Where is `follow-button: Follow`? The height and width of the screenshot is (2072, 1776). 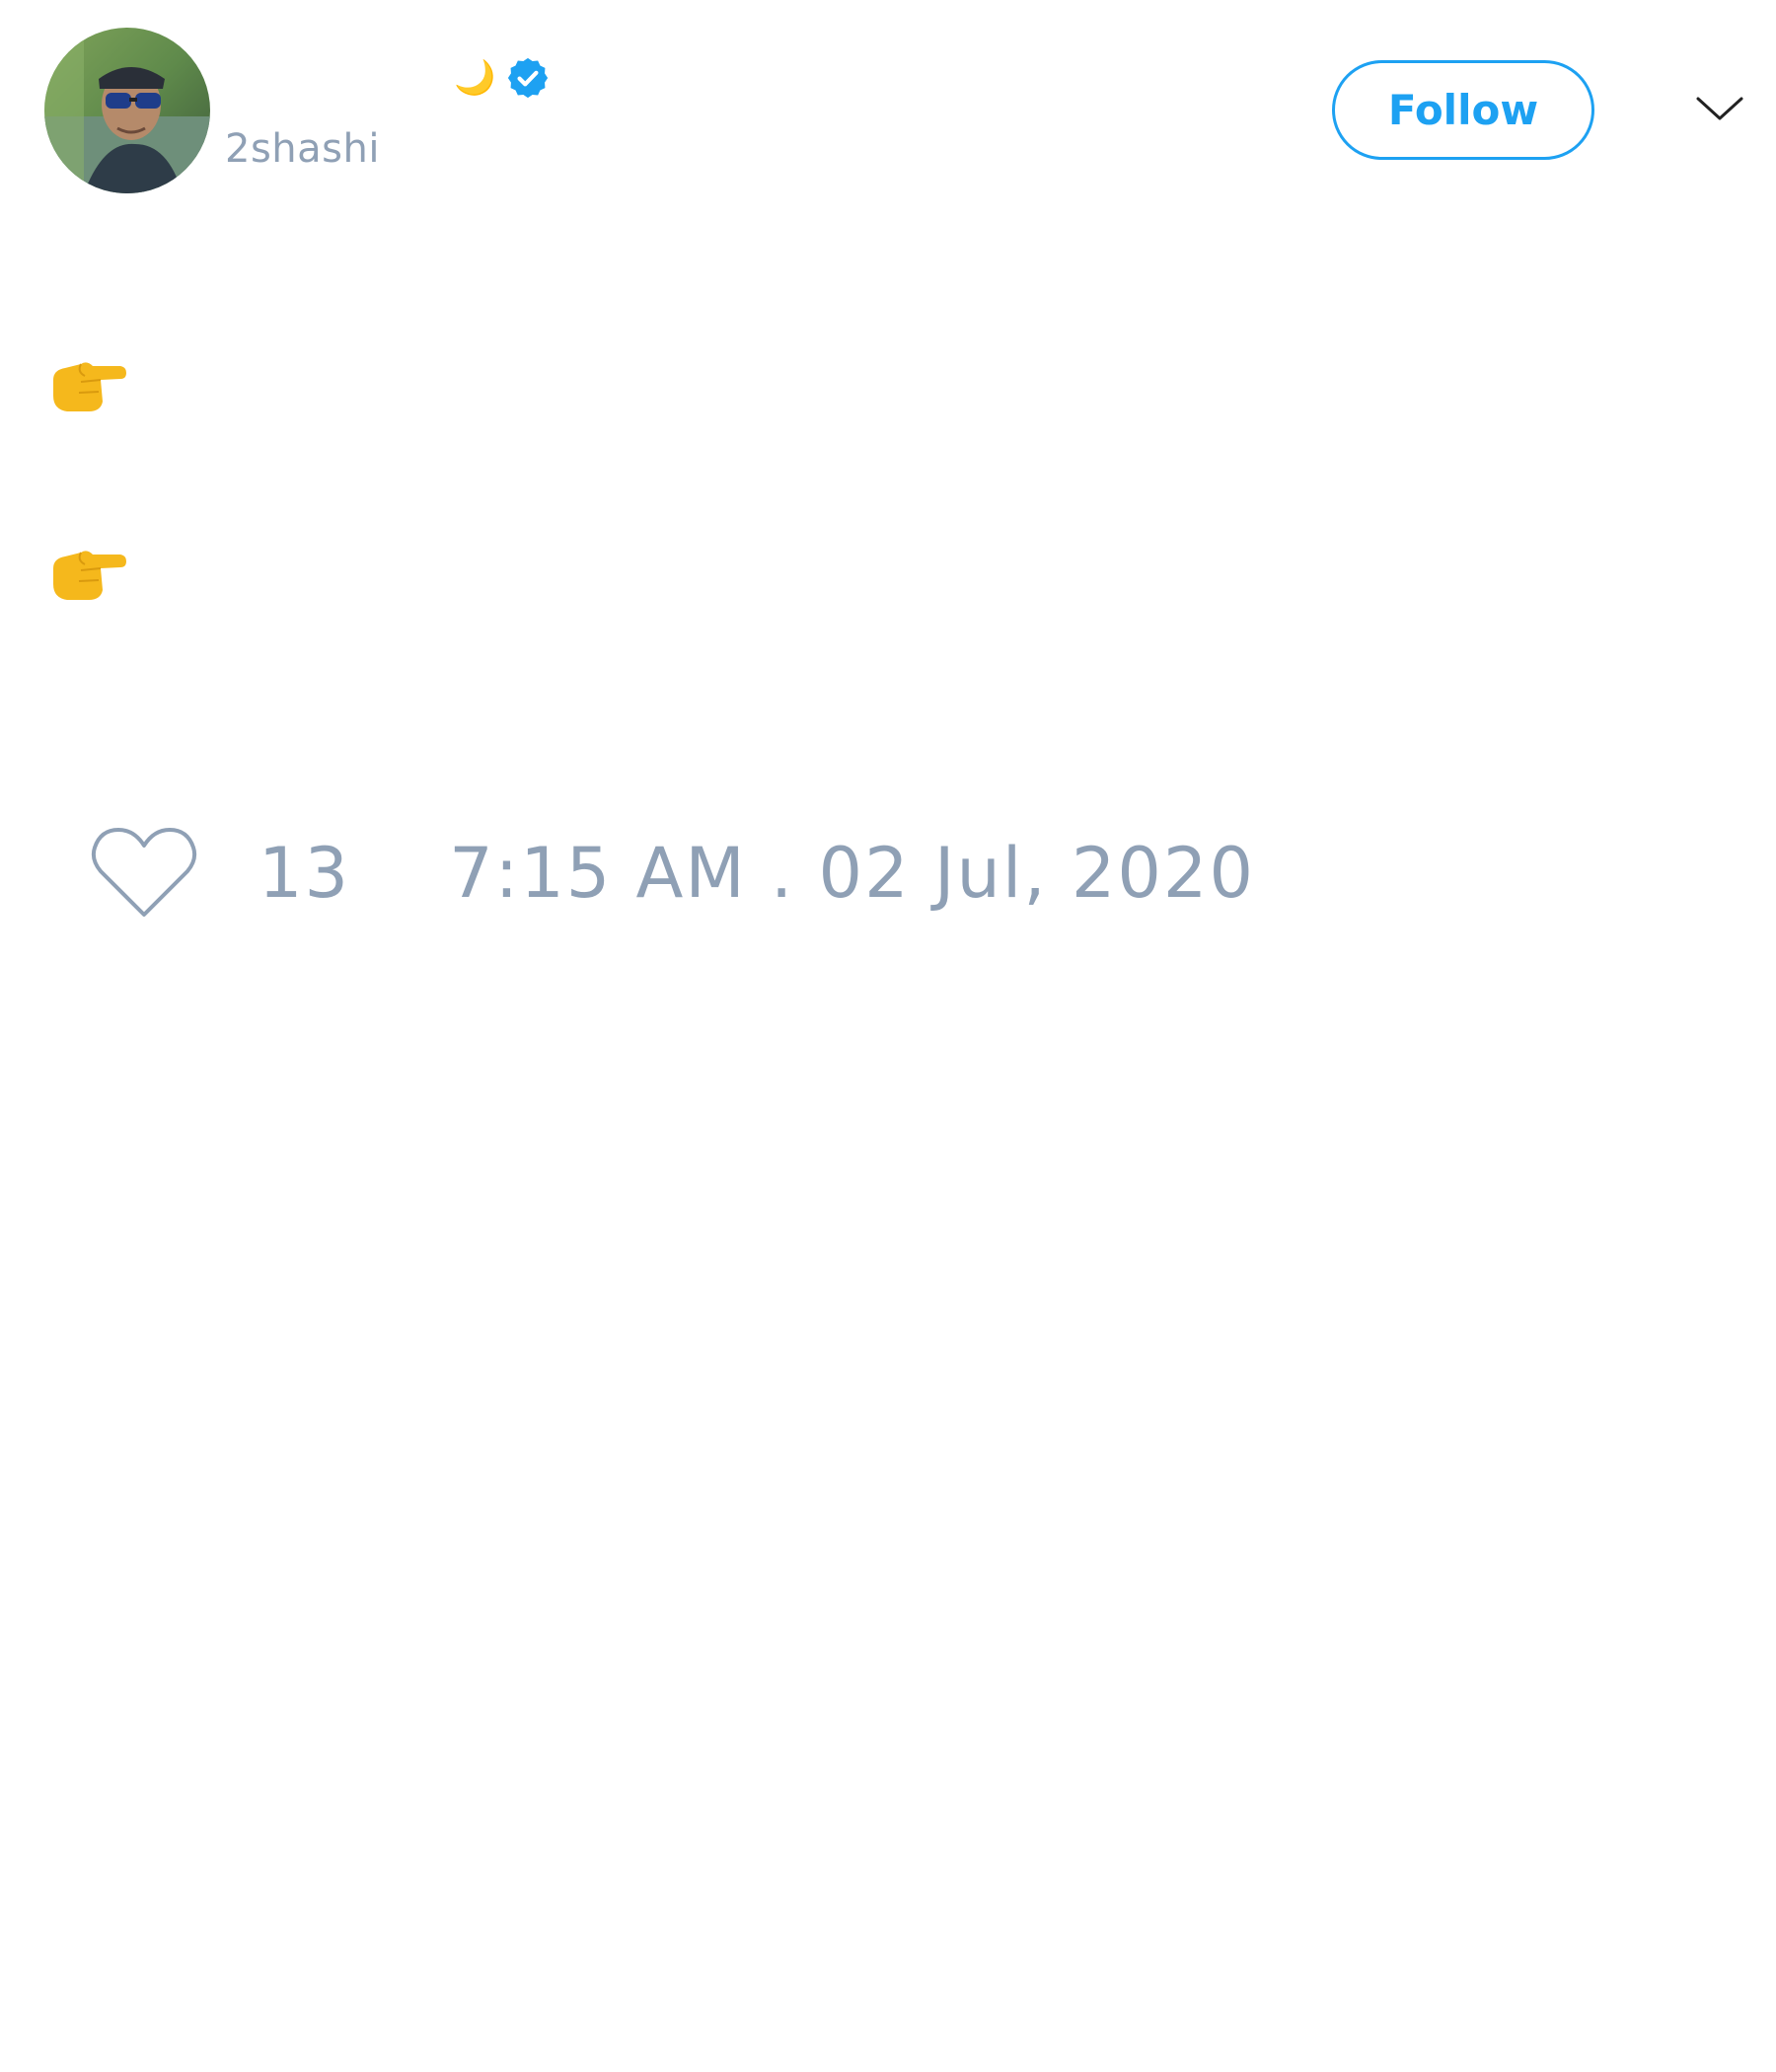
follow-button: Follow is located at coordinates (1463, 110).